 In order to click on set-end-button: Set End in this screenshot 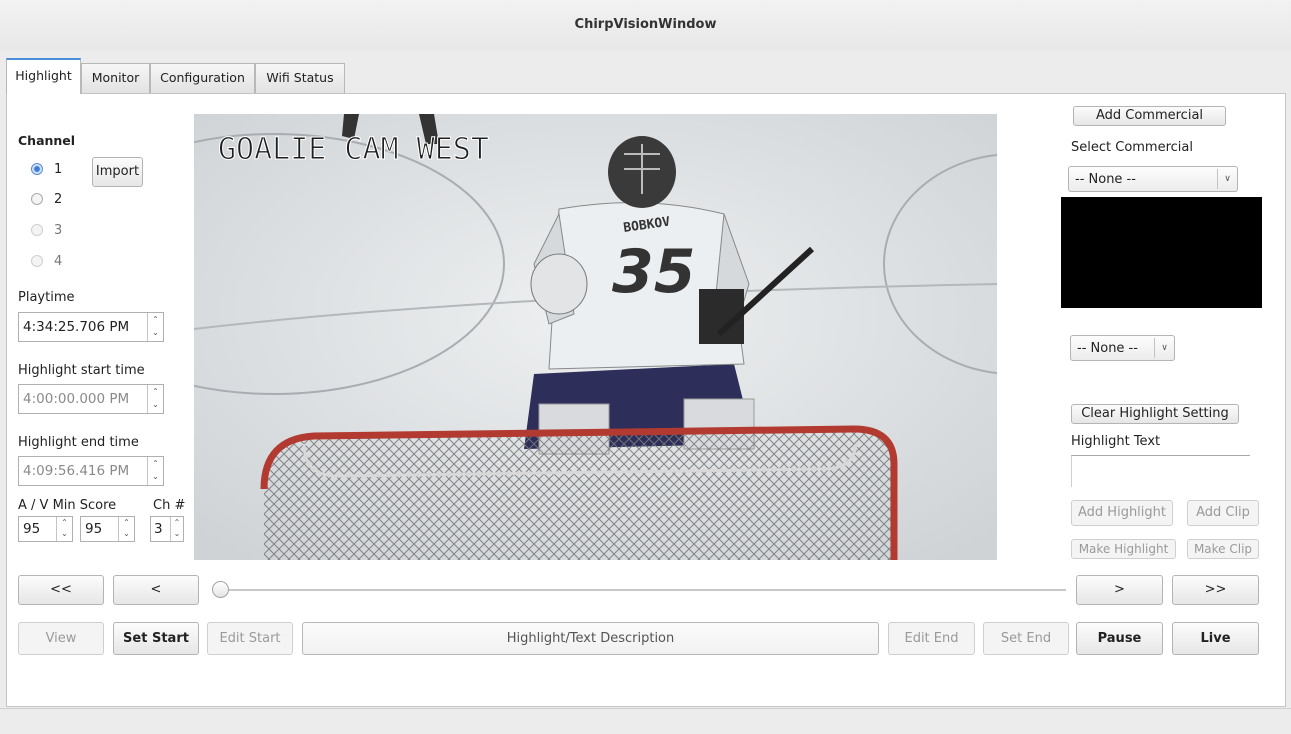, I will do `click(1026, 638)`.